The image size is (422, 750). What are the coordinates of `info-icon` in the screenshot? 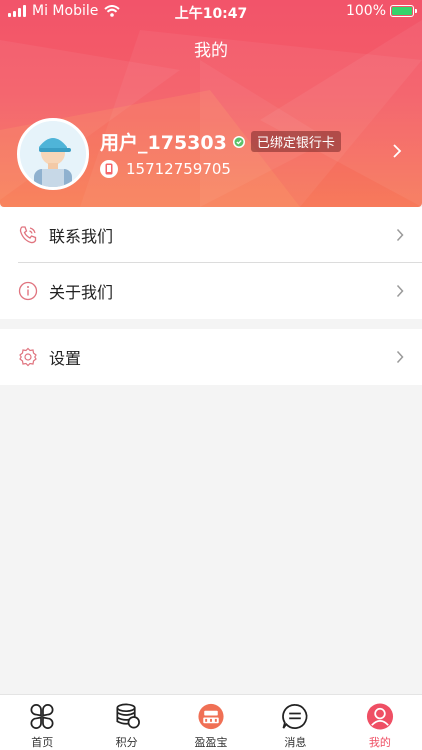 It's located at (28, 291).